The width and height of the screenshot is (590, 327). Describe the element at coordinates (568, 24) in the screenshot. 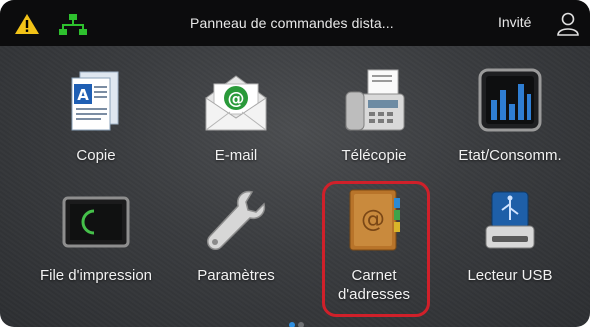

I see `user-icon` at that location.